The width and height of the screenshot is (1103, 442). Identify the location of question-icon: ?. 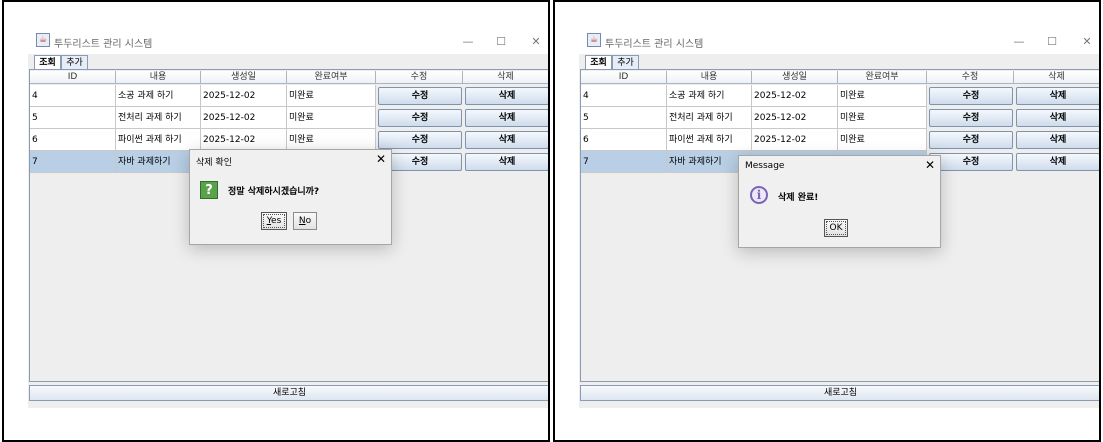
(209, 190).